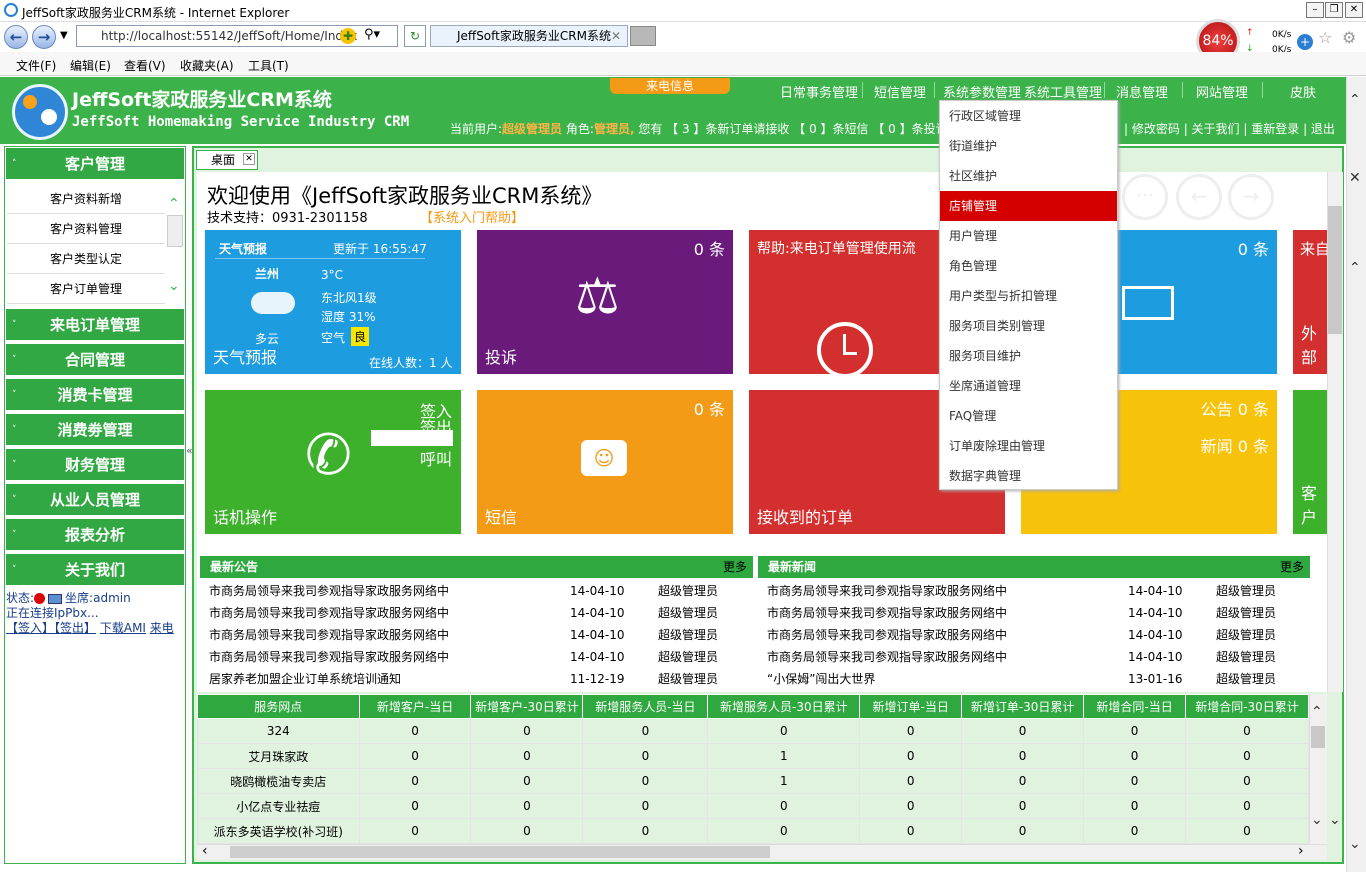 This screenshot has width=1366, height=872. Describe the element at coordinates (1028, 146) in the screenshot. I see `dropdown-item: 街道维护` at that location.